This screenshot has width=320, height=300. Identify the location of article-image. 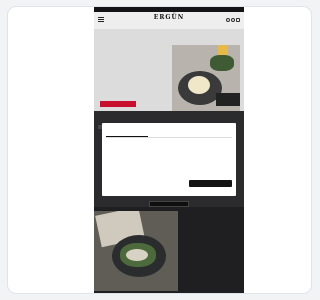
(136, 251).